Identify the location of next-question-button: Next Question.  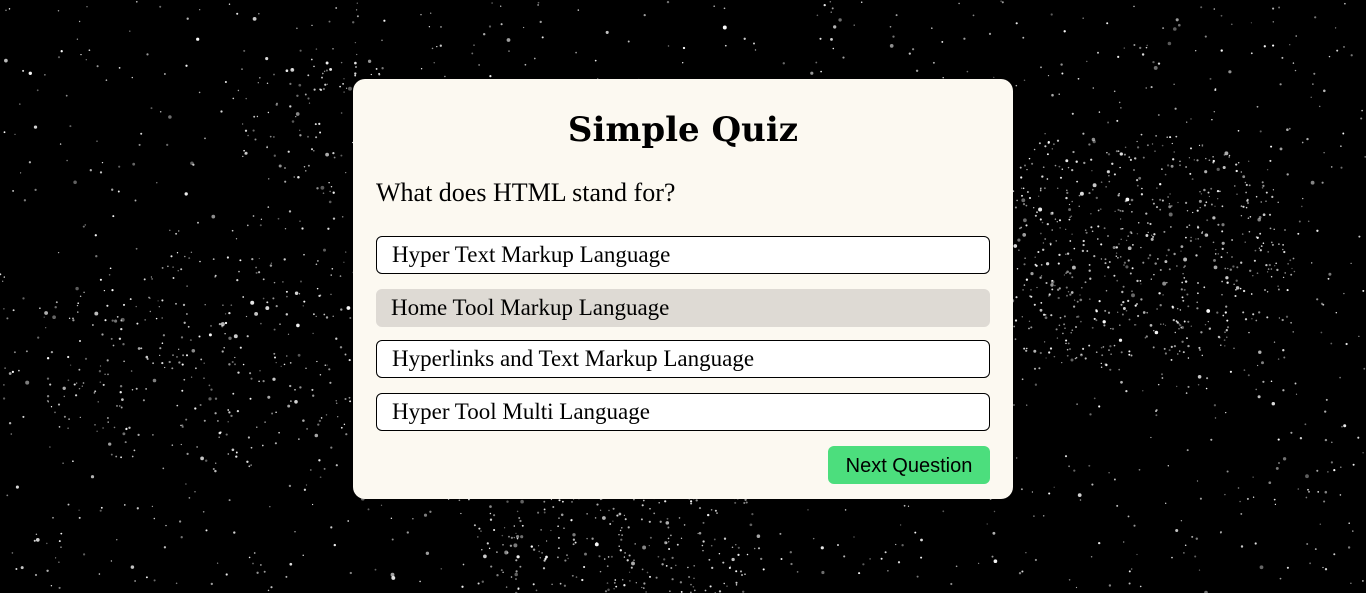
(909, 465).